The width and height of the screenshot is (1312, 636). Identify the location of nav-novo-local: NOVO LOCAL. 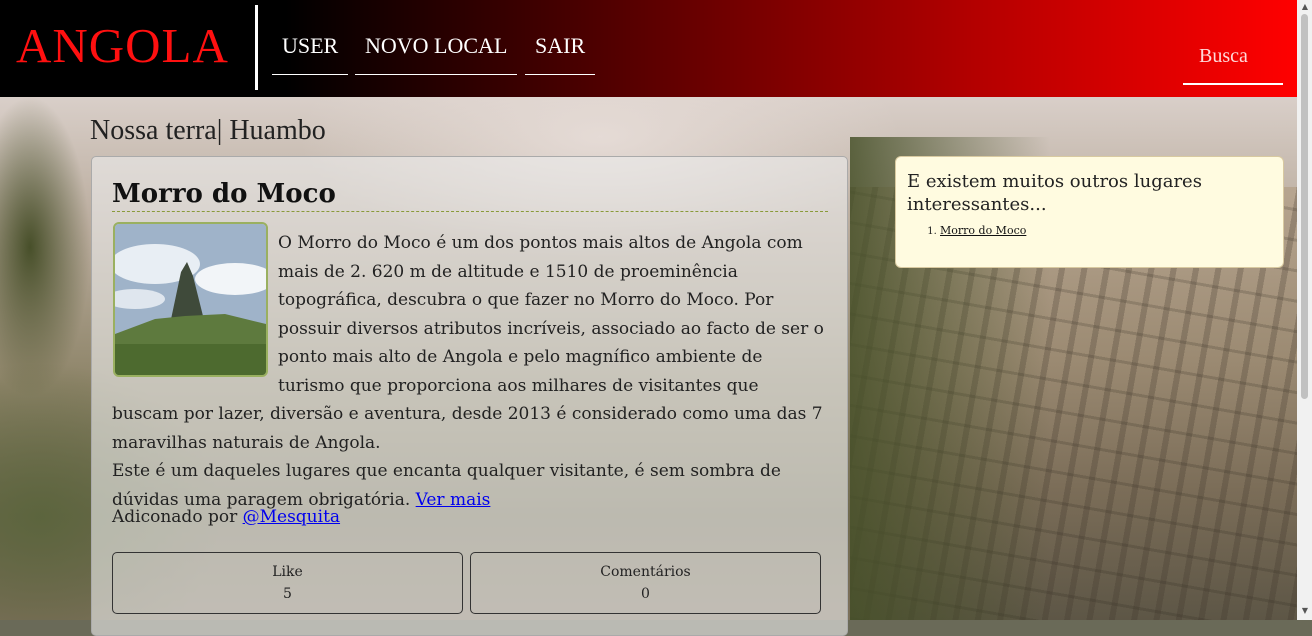
(436, 50).